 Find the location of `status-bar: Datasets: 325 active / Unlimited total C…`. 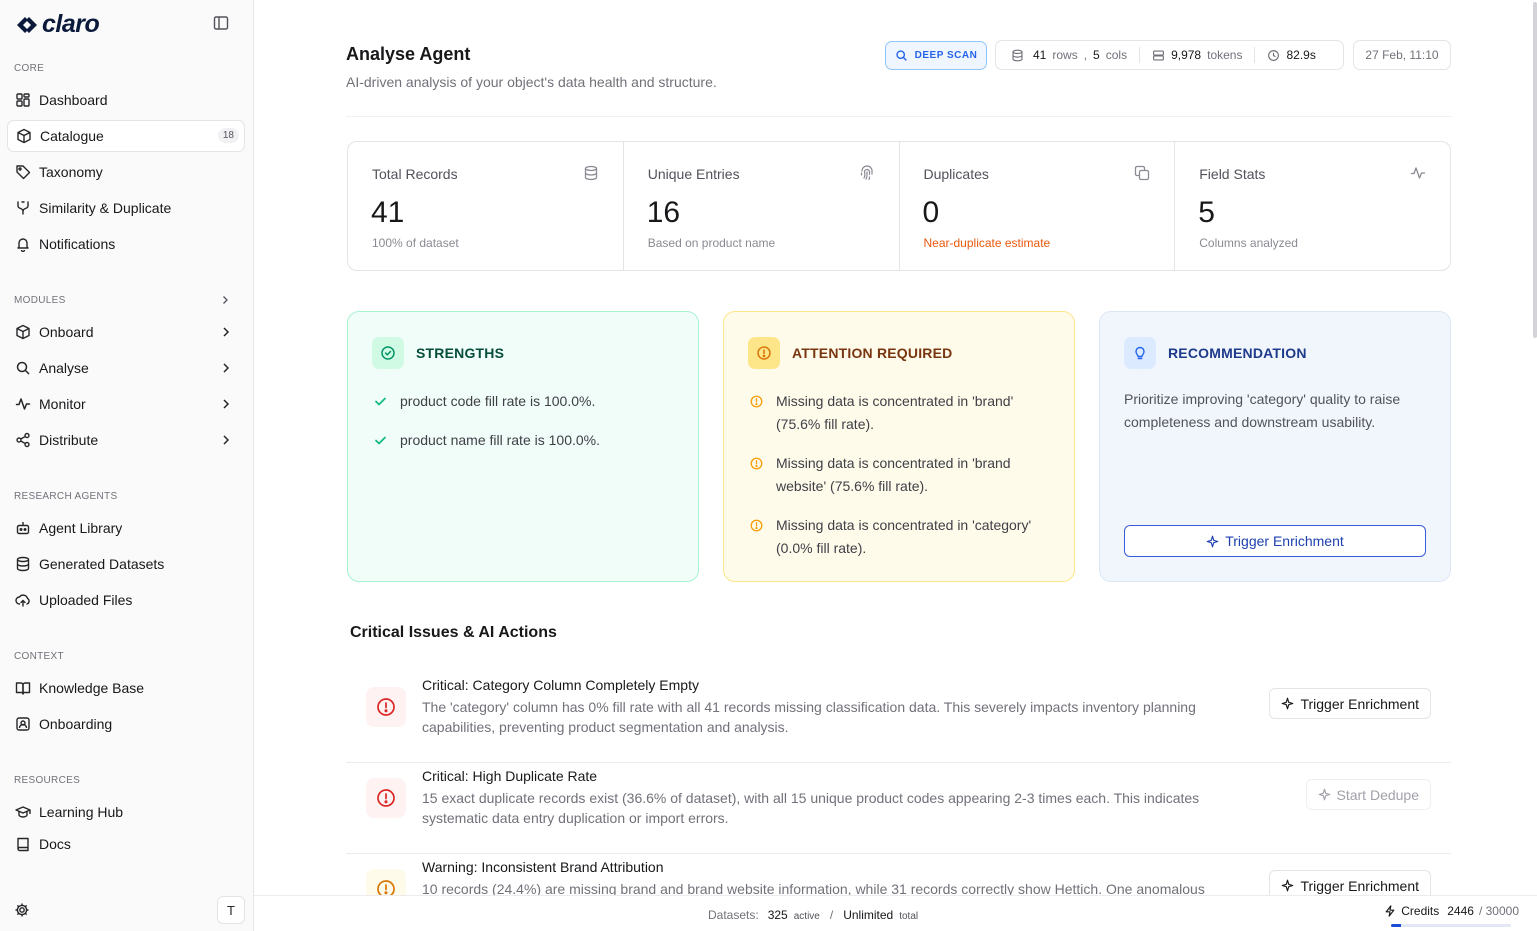

status-bar: Datasets: 325 active / Unlimited total C… is located at coordinates (895, 913).